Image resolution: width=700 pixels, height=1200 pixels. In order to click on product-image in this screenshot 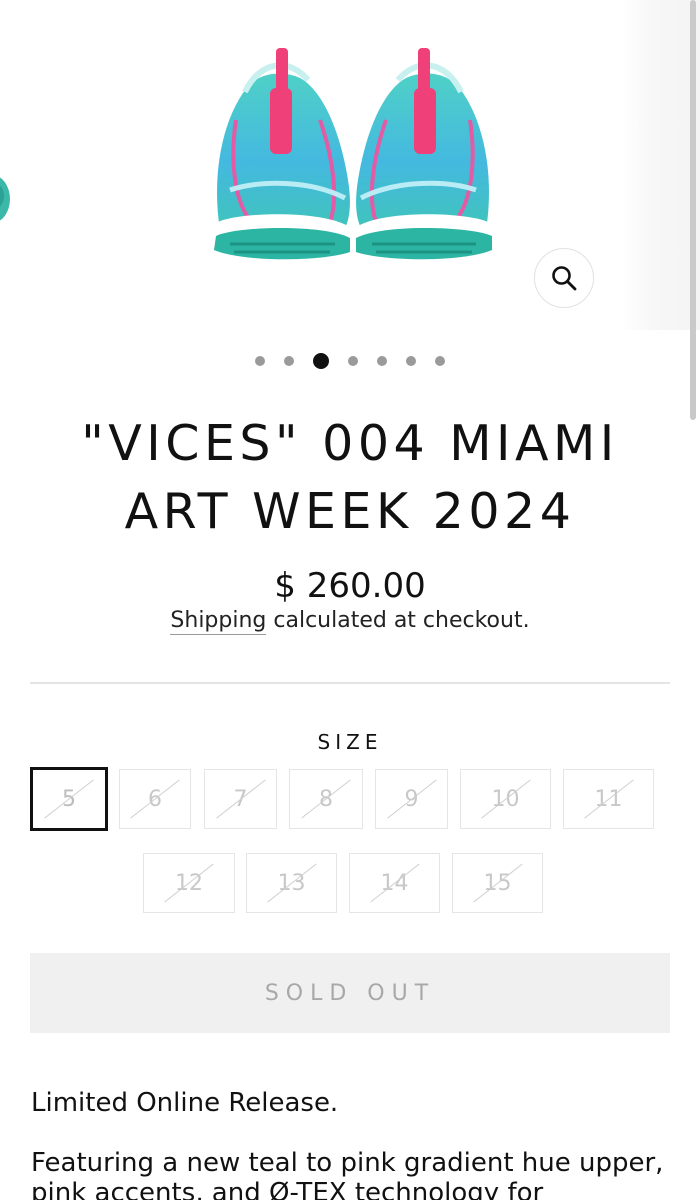, I will do `click(353, 154)`.